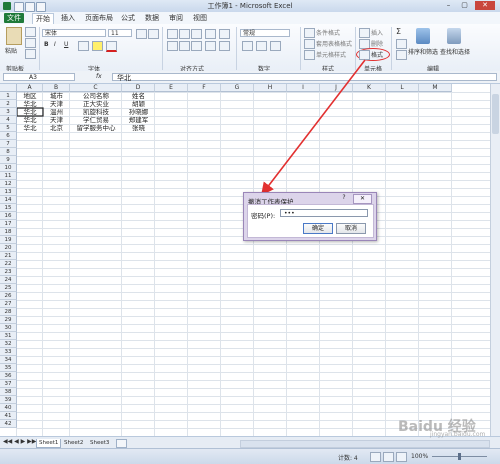  Describe the element at coordinates (74, 33) in the screenshot. I see `font-name-select: 宋体` at that location.